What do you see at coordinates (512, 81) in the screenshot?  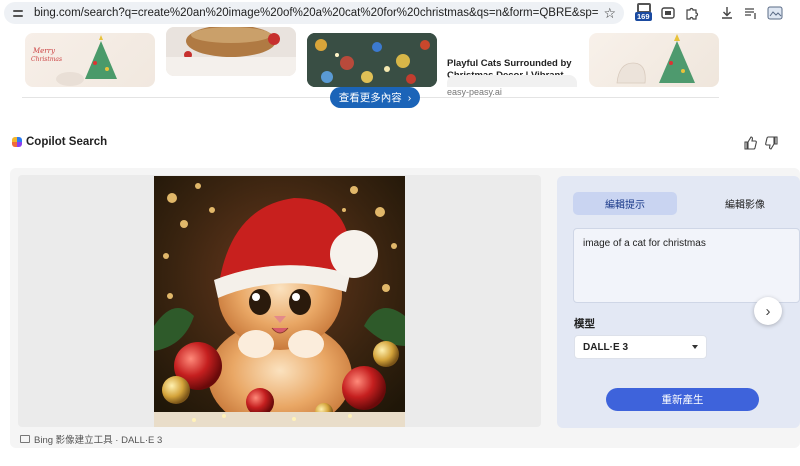 I see `related-image-4-partial` at bounding box center [512, 81].